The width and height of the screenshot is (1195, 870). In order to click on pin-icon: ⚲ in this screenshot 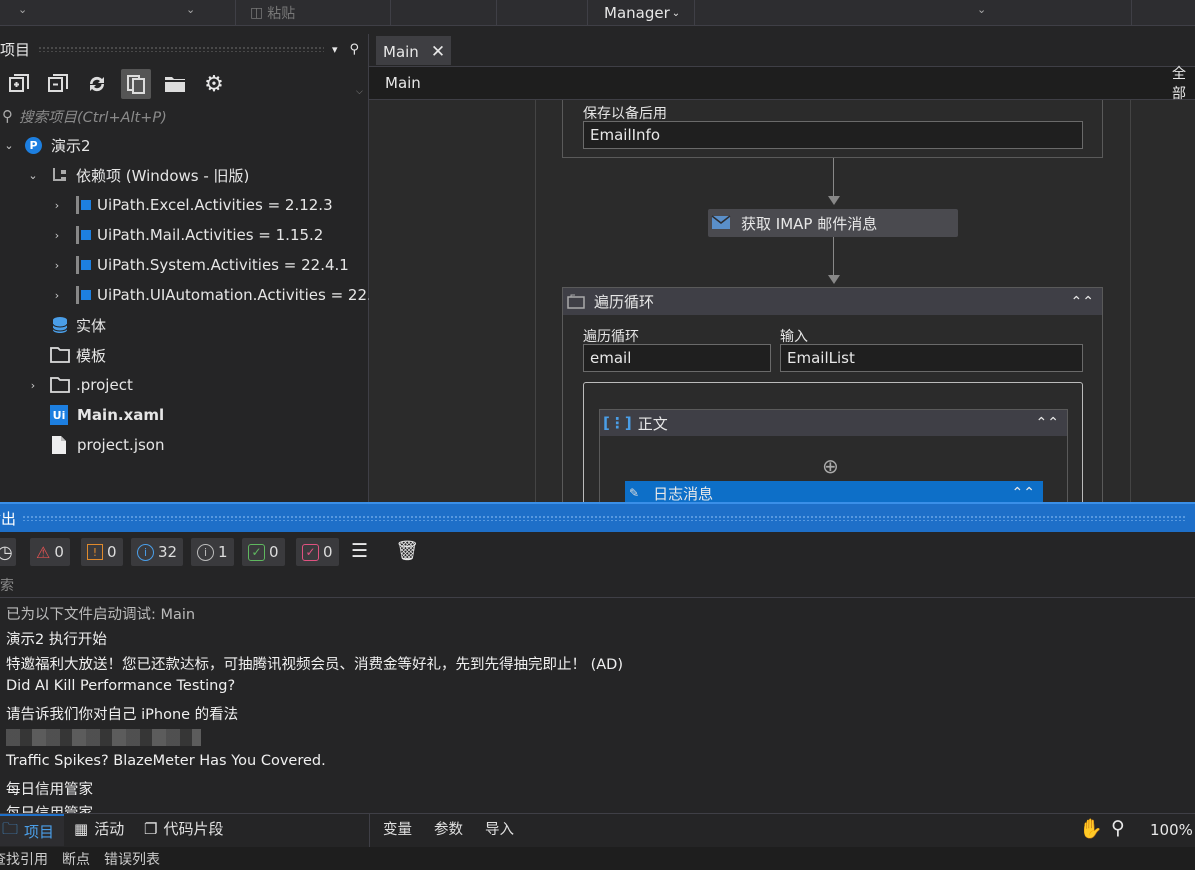, I will do `click(354, 49)`.